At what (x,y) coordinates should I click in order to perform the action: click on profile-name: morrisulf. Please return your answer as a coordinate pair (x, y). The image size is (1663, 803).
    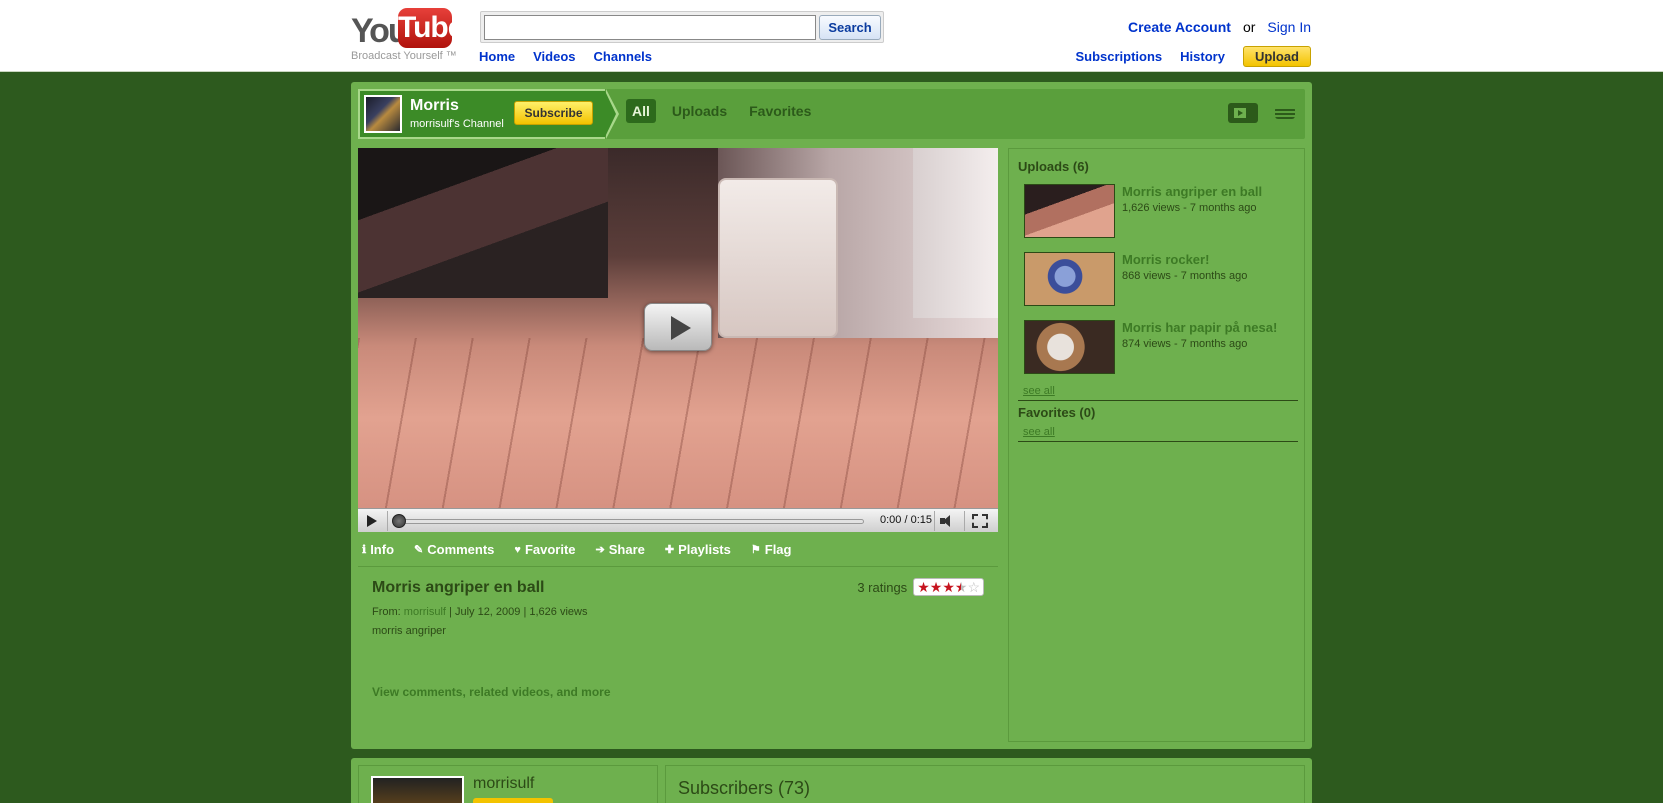
    Looking at the image, I should click on (503, 784).